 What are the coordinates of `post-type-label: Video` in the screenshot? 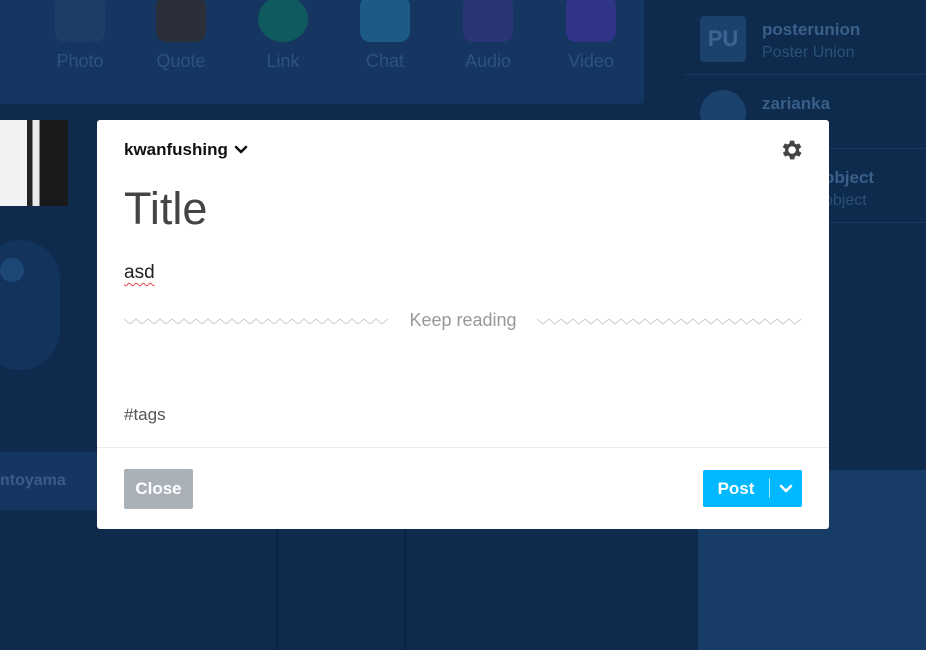 It's located at (591, 61).